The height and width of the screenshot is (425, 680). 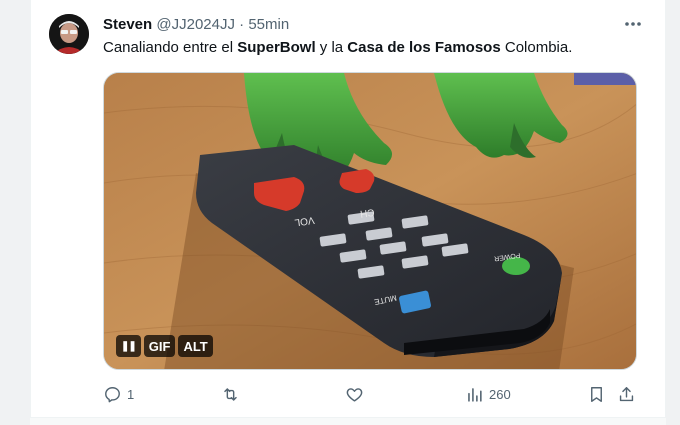 What do you see at coordinates (331, 47) in the screenshot?
I see `text-part: y la` at bounding box center [331, 47].